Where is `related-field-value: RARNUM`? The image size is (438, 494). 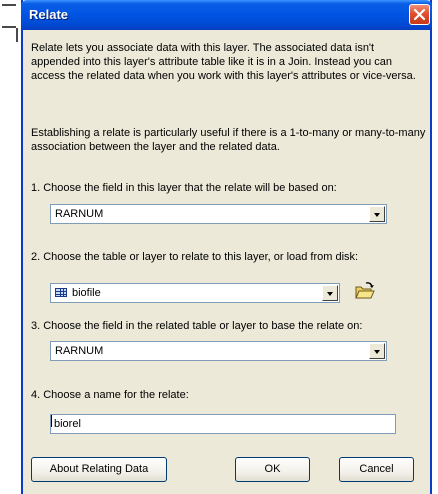 related-field-value: RARNUM is located at coordinates (79, 351).